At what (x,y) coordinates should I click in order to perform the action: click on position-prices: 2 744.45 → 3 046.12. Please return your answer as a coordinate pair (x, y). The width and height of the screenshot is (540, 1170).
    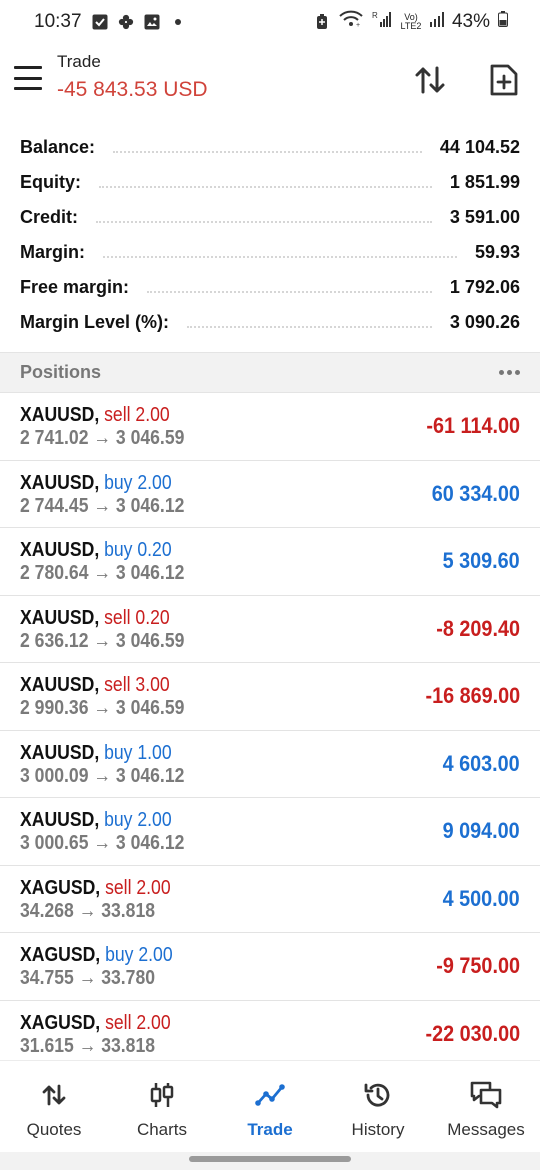
    Looking at the image, I should click on (102, 505).